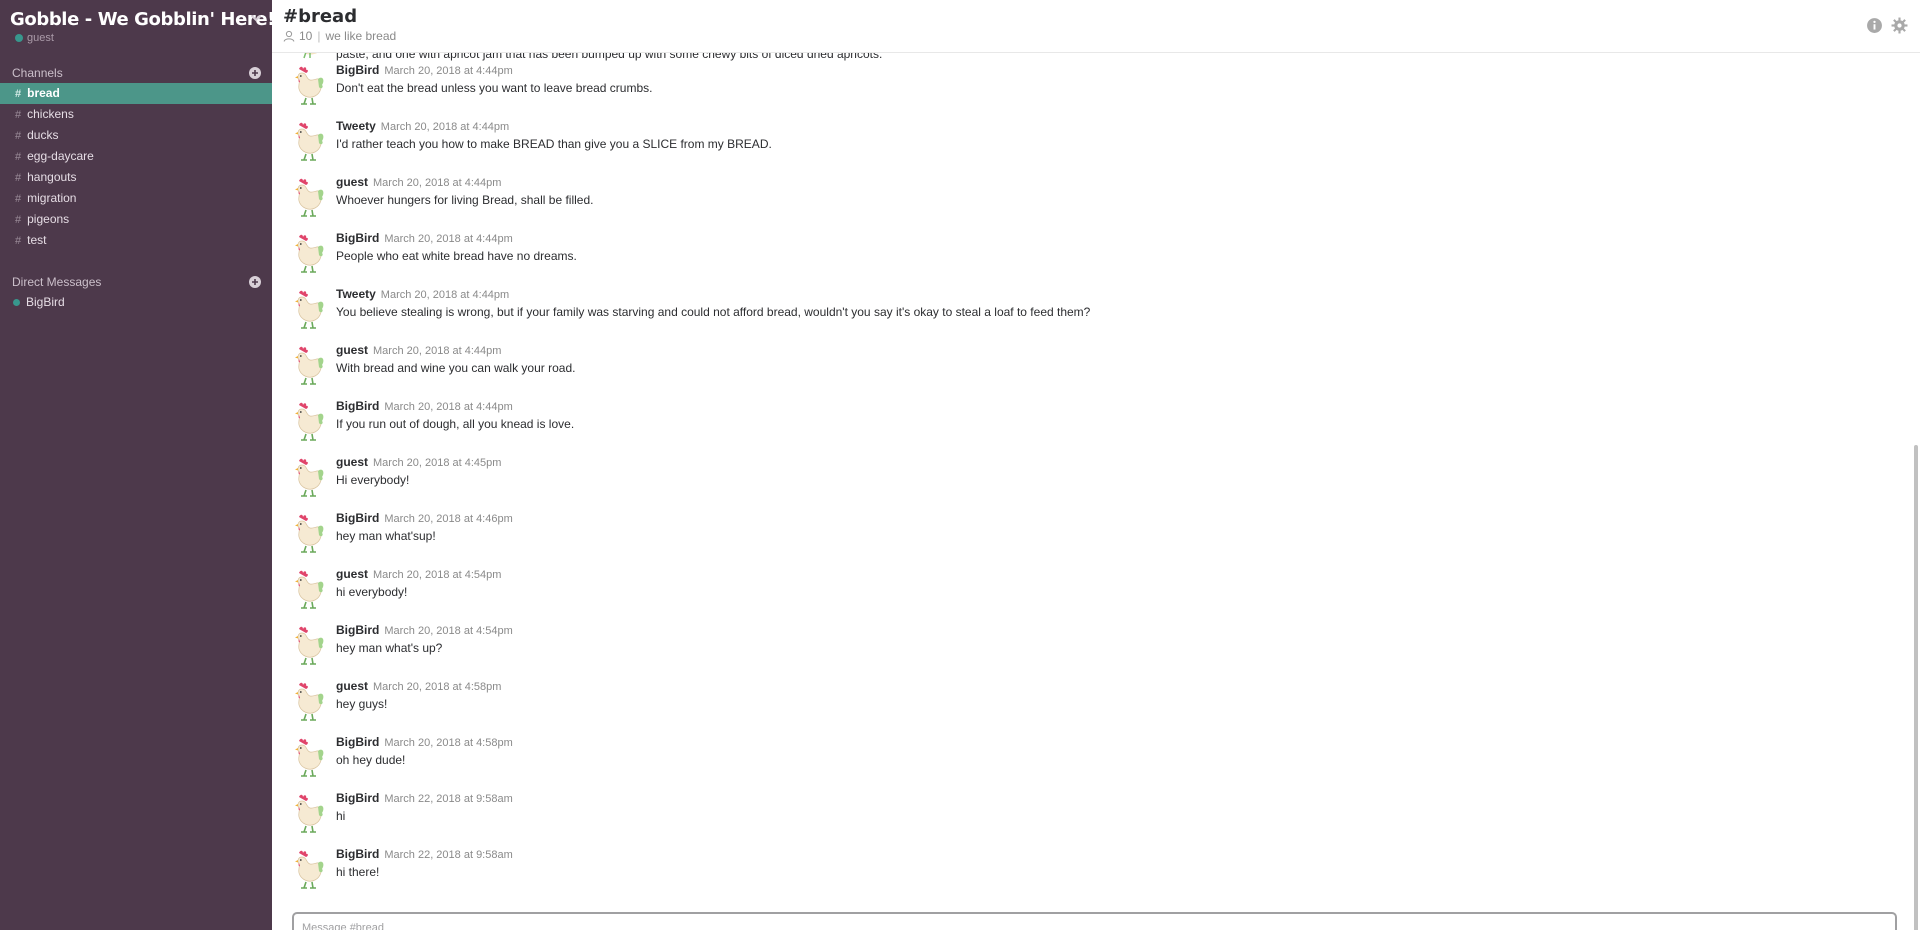 The image size is (1920, 930). I want to click on sidebar-dm-bigbird: BigBird, so click(136, 302).